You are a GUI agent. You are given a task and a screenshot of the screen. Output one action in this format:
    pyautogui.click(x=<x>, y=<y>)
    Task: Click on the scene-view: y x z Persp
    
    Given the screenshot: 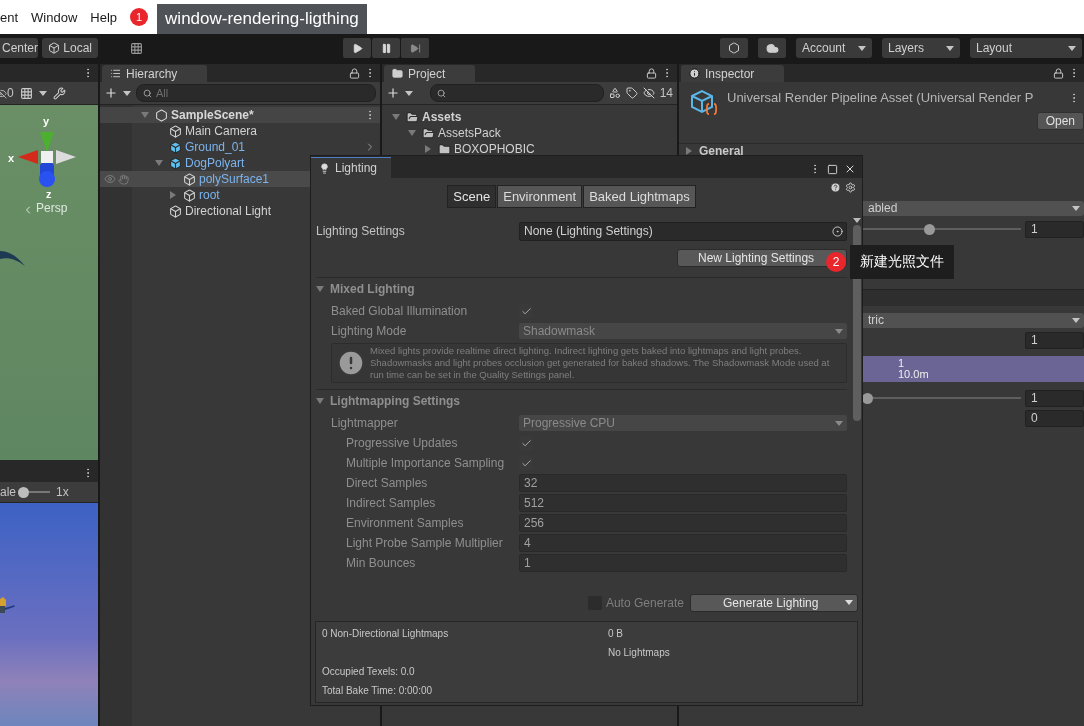 What is the action you would take?
    pyautogui.click(x=49, y=282)
    